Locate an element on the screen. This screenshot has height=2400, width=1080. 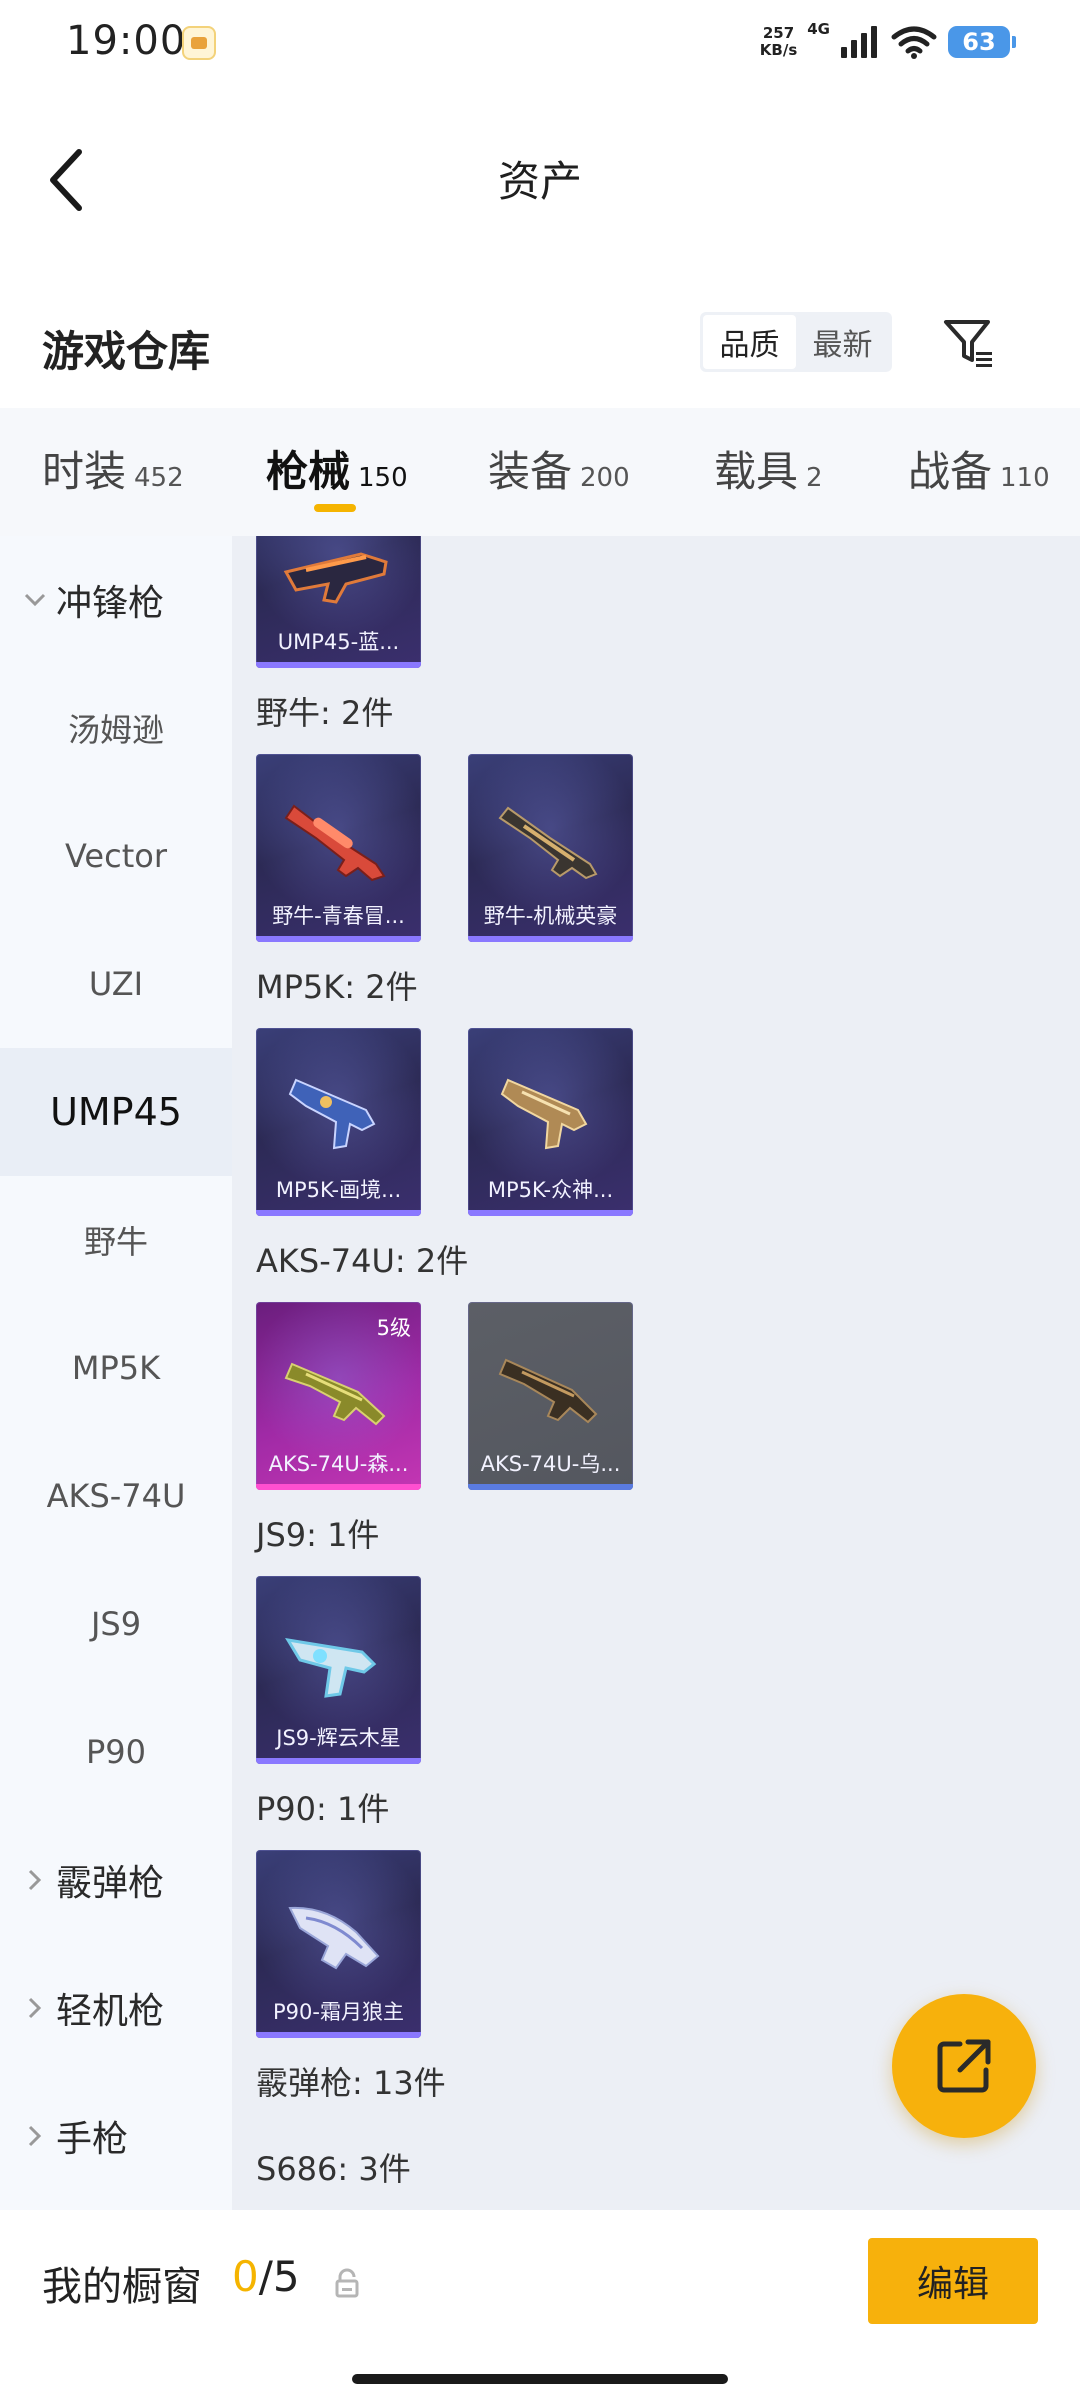
mp5k-gun-icon is located at coordinates (332, 1114).